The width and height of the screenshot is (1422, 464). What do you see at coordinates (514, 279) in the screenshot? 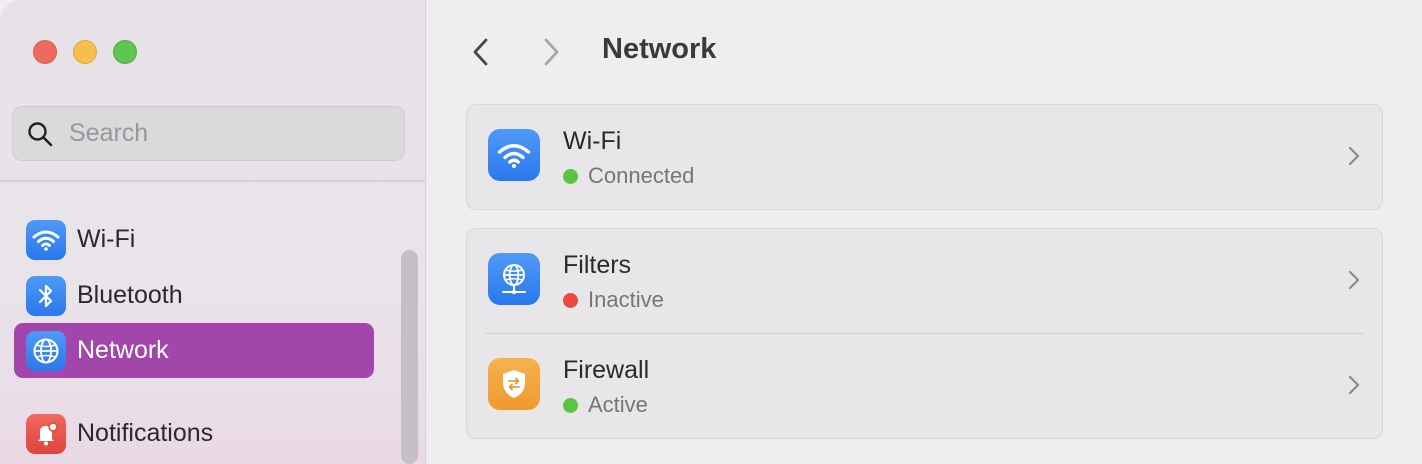
I see `globe-filter-icon` at bounding box center [514, 279].